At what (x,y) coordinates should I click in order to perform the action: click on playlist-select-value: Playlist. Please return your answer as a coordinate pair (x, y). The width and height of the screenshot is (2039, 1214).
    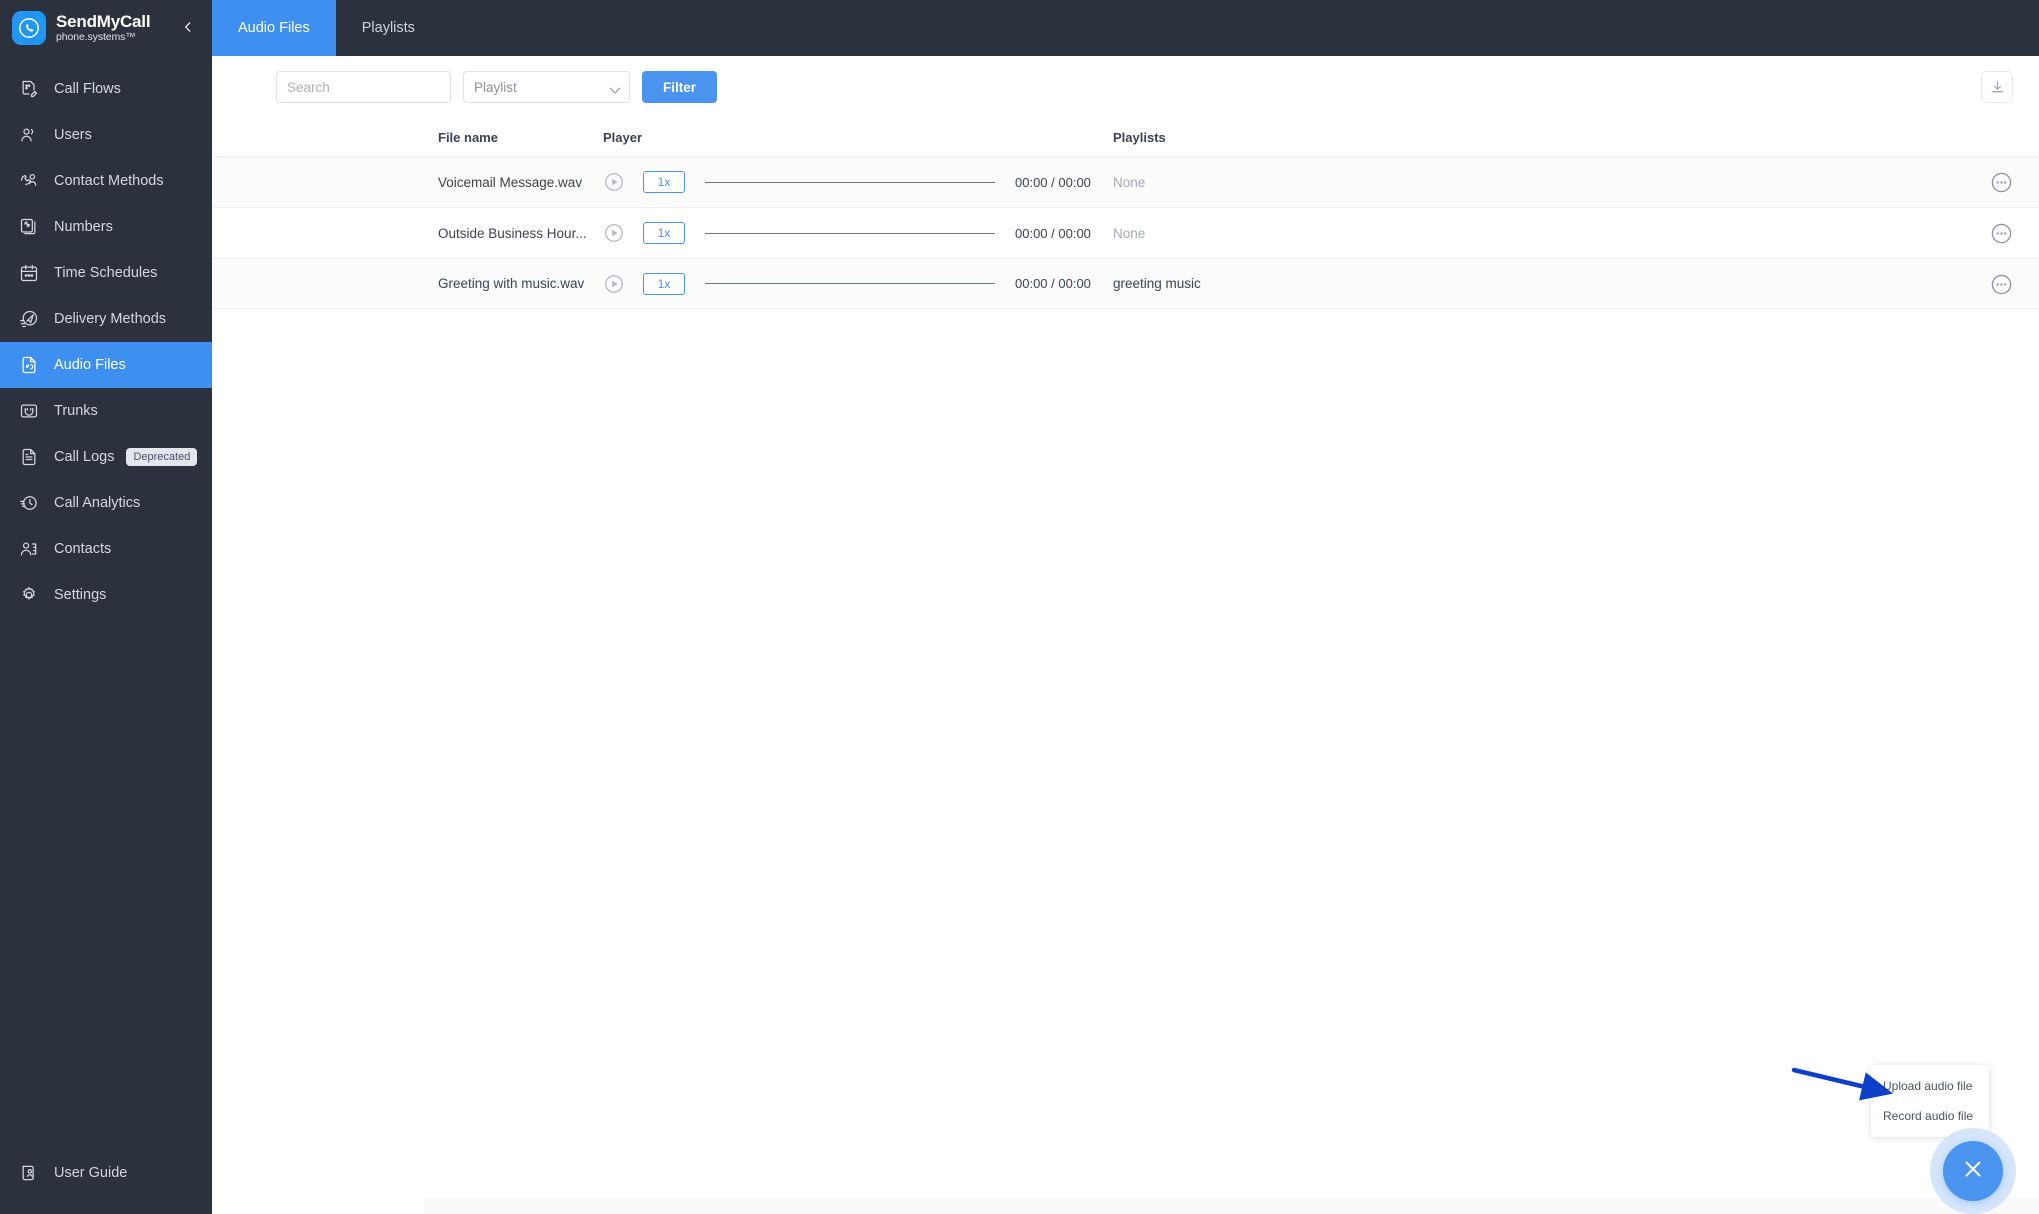
    Looking at the image, I should click on (495, 87).